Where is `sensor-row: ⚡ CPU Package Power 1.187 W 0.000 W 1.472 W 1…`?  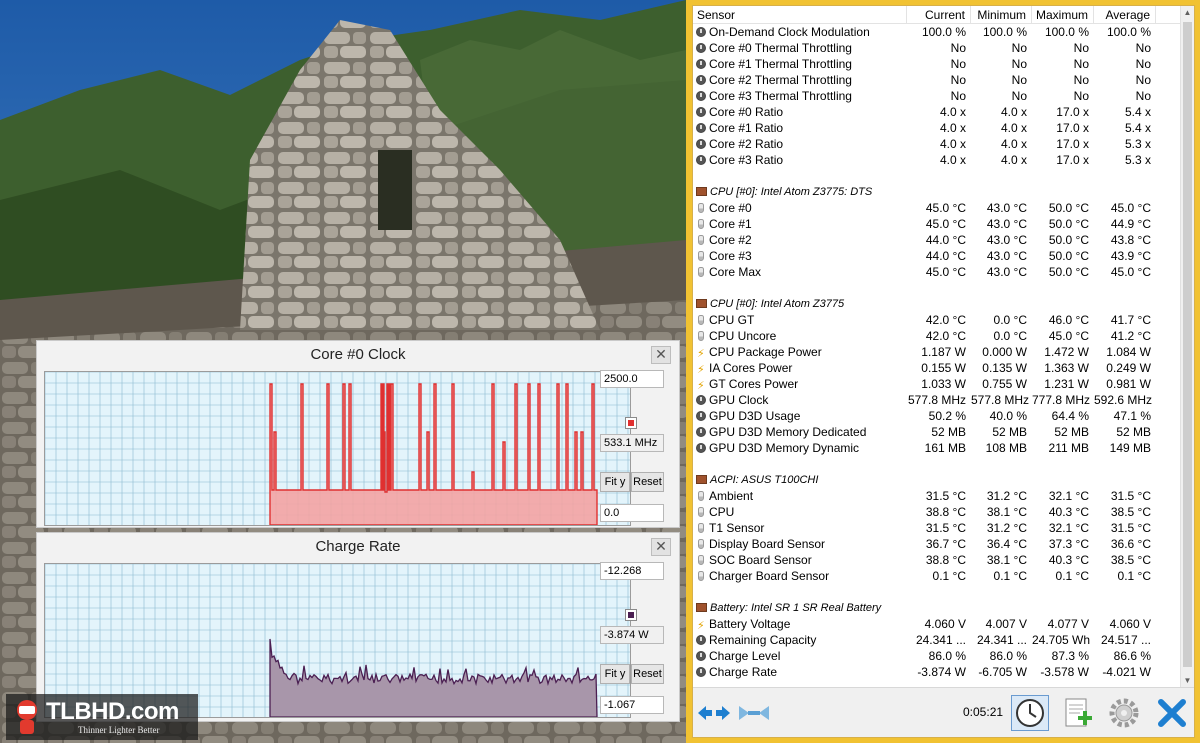
sensor-row: ⚡ CPU Package Power 1.187 W 0.000 W 1.472 W 1… is located at coordinates (936, 352).